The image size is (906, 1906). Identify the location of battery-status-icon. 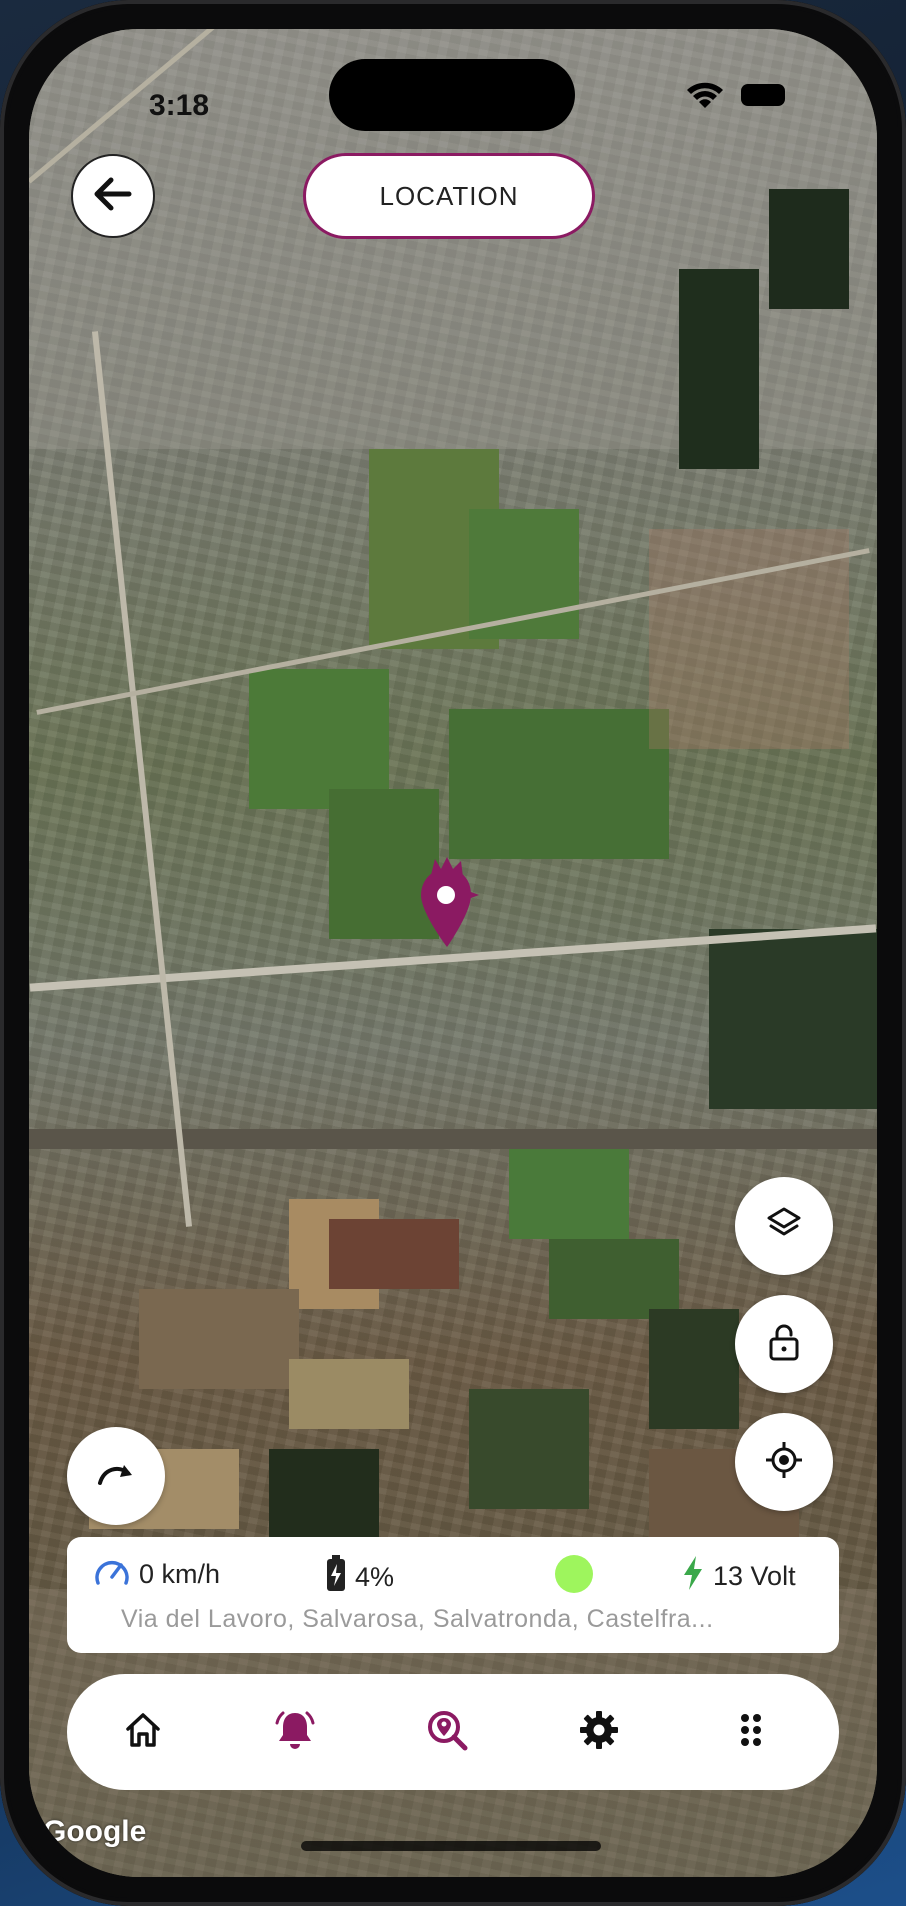
(763, 95).